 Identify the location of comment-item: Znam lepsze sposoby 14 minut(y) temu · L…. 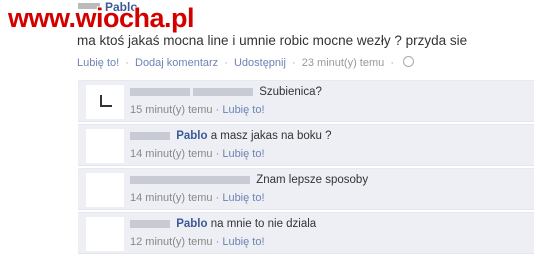
(306, 189).